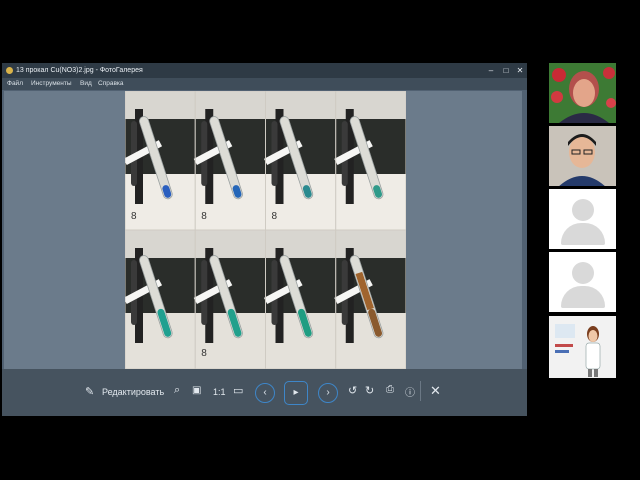  What do you see at coordinates (196, 390) in the screenshot?
I see `fit-window-icon: ▣` at bounding box center [196, 390].